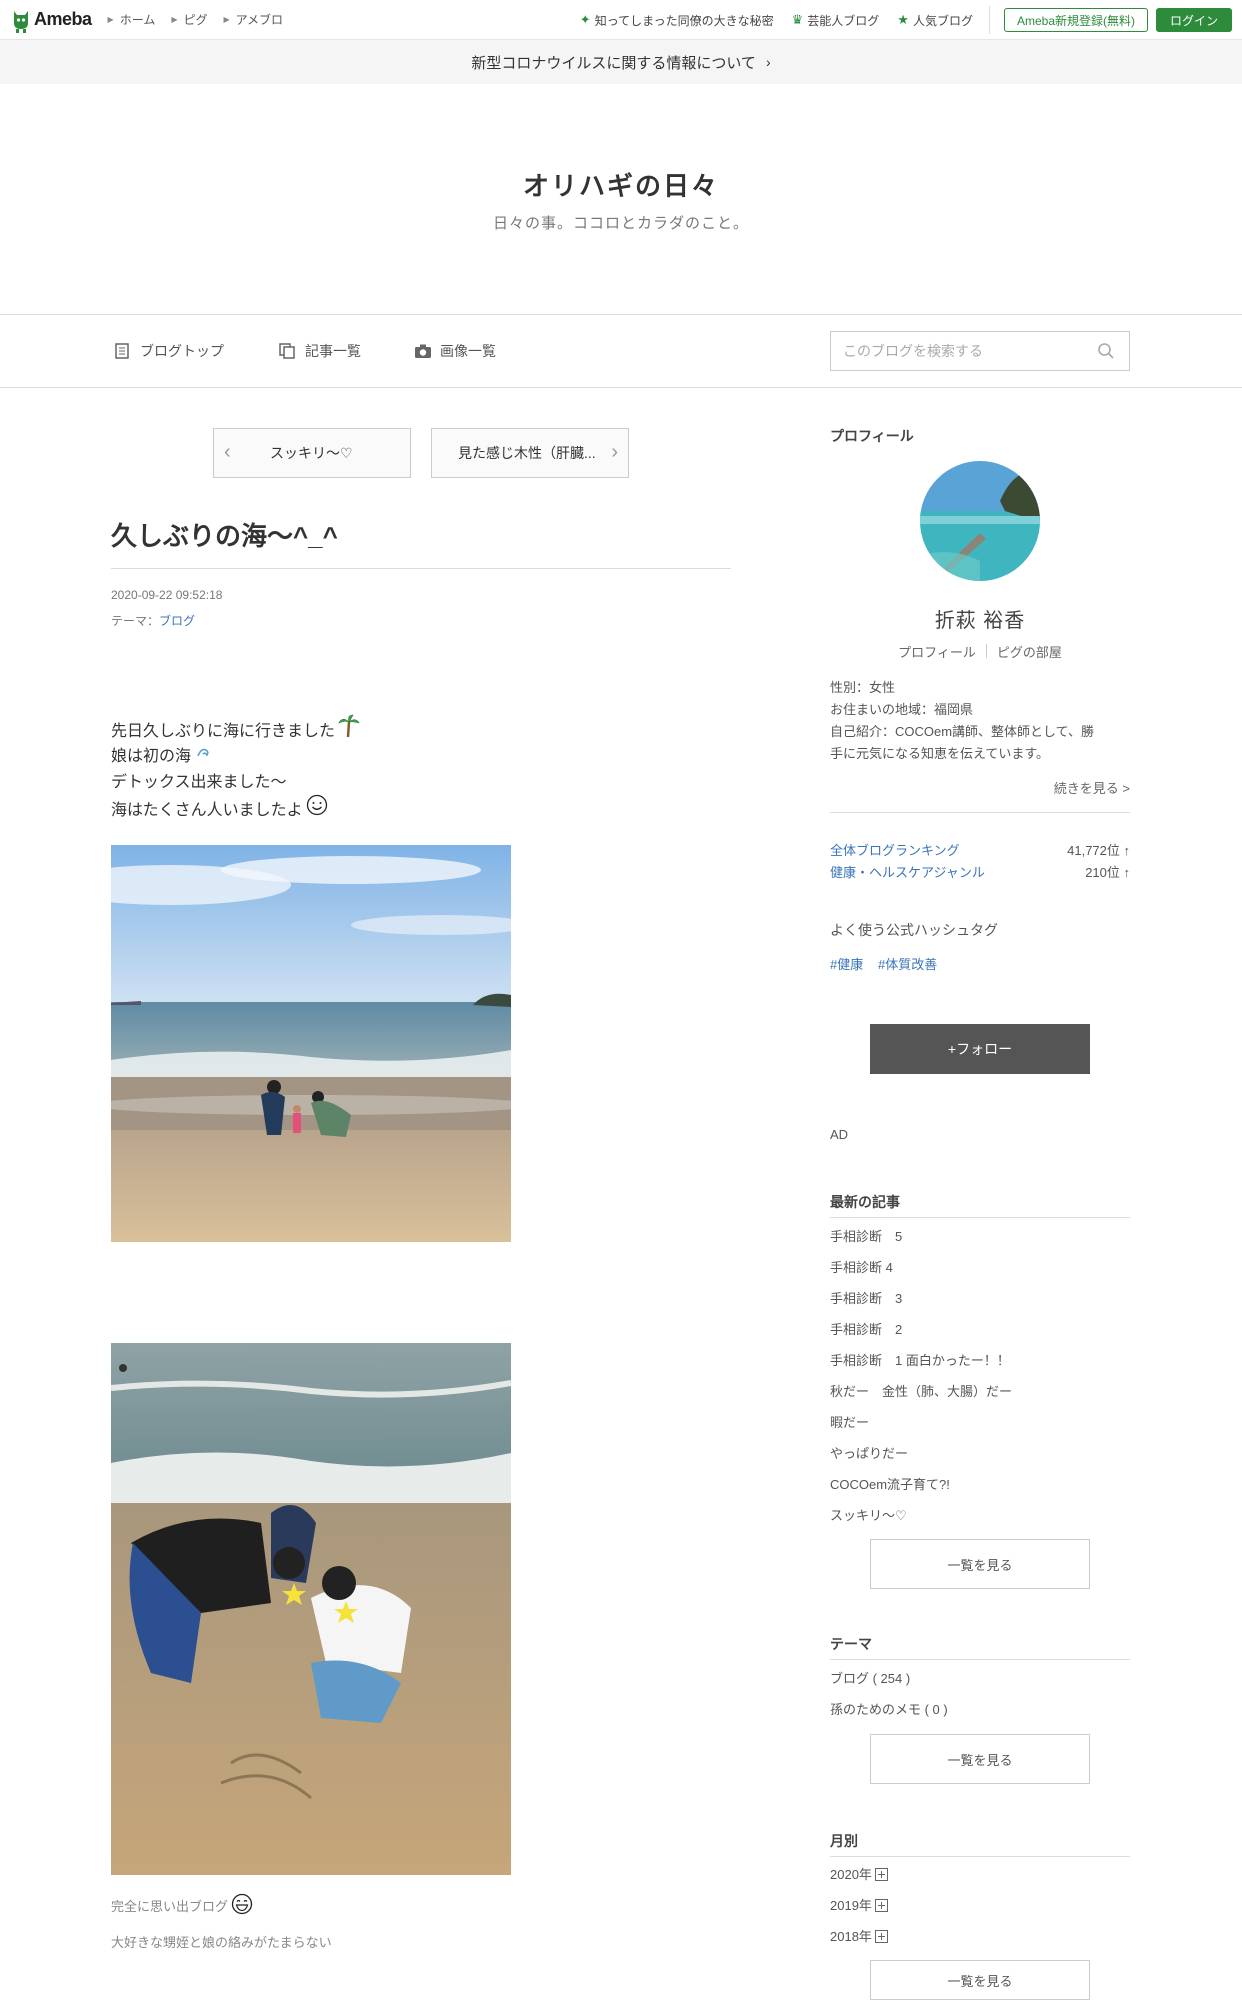 This screenshot has width=1242, height=2000. What do you see at coordinates (870, 1677) in the screenshot?
I see `theme-link: ブログ ( 254 )` at bounding box center [870, 1677].